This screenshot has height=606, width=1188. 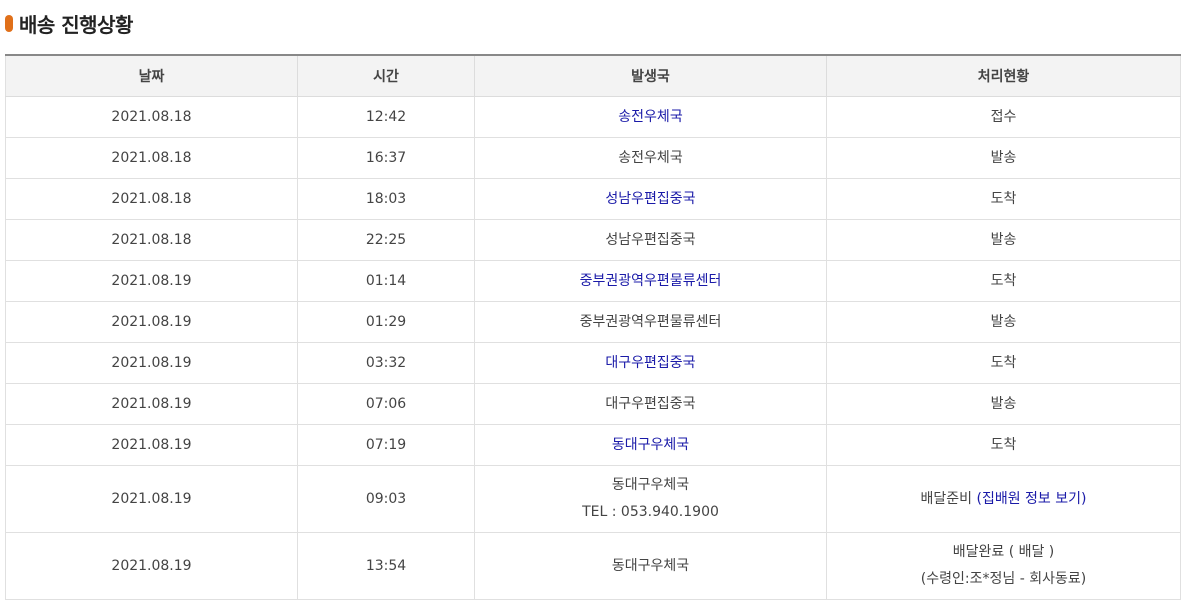 I want to click on status-cell: 배달준비 (집배원 정보 보기), so click(x=1003, y=499).